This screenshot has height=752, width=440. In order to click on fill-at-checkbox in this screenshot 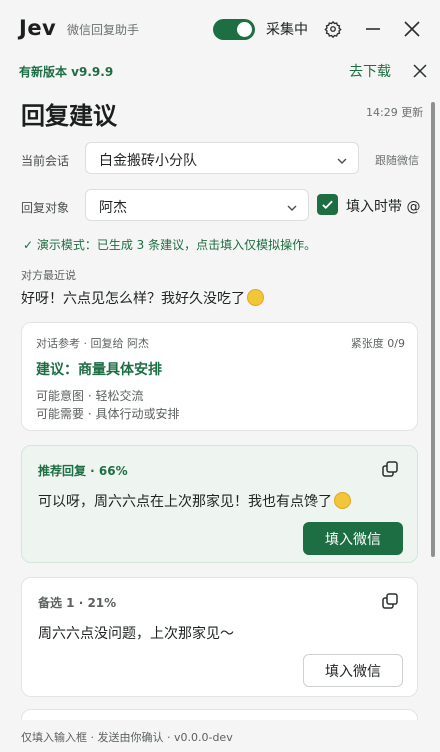, I will do `click(327, 204)`.